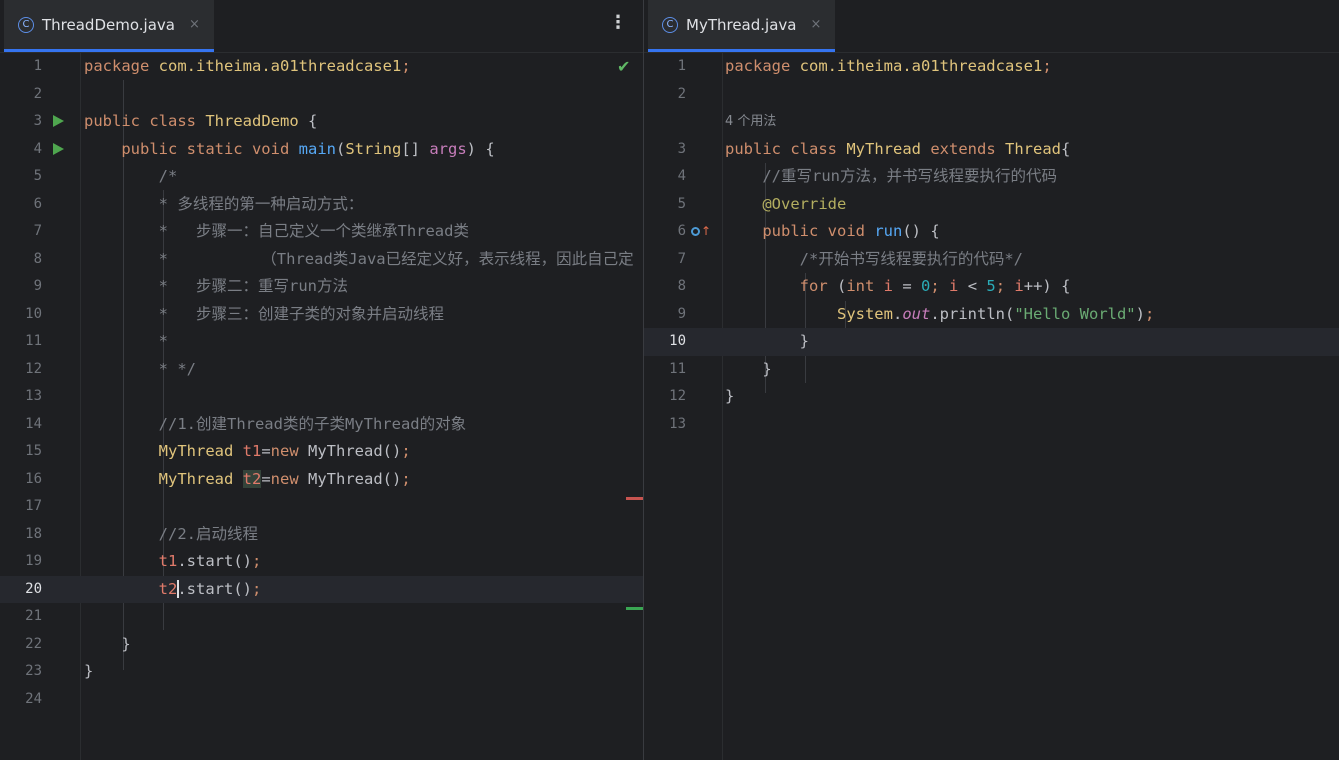 The width and height of the screenshot is (1339, 760). Describe the element at coordinates (321, 177) in the screenshot. I see `code-line: 5 /*` at that location.